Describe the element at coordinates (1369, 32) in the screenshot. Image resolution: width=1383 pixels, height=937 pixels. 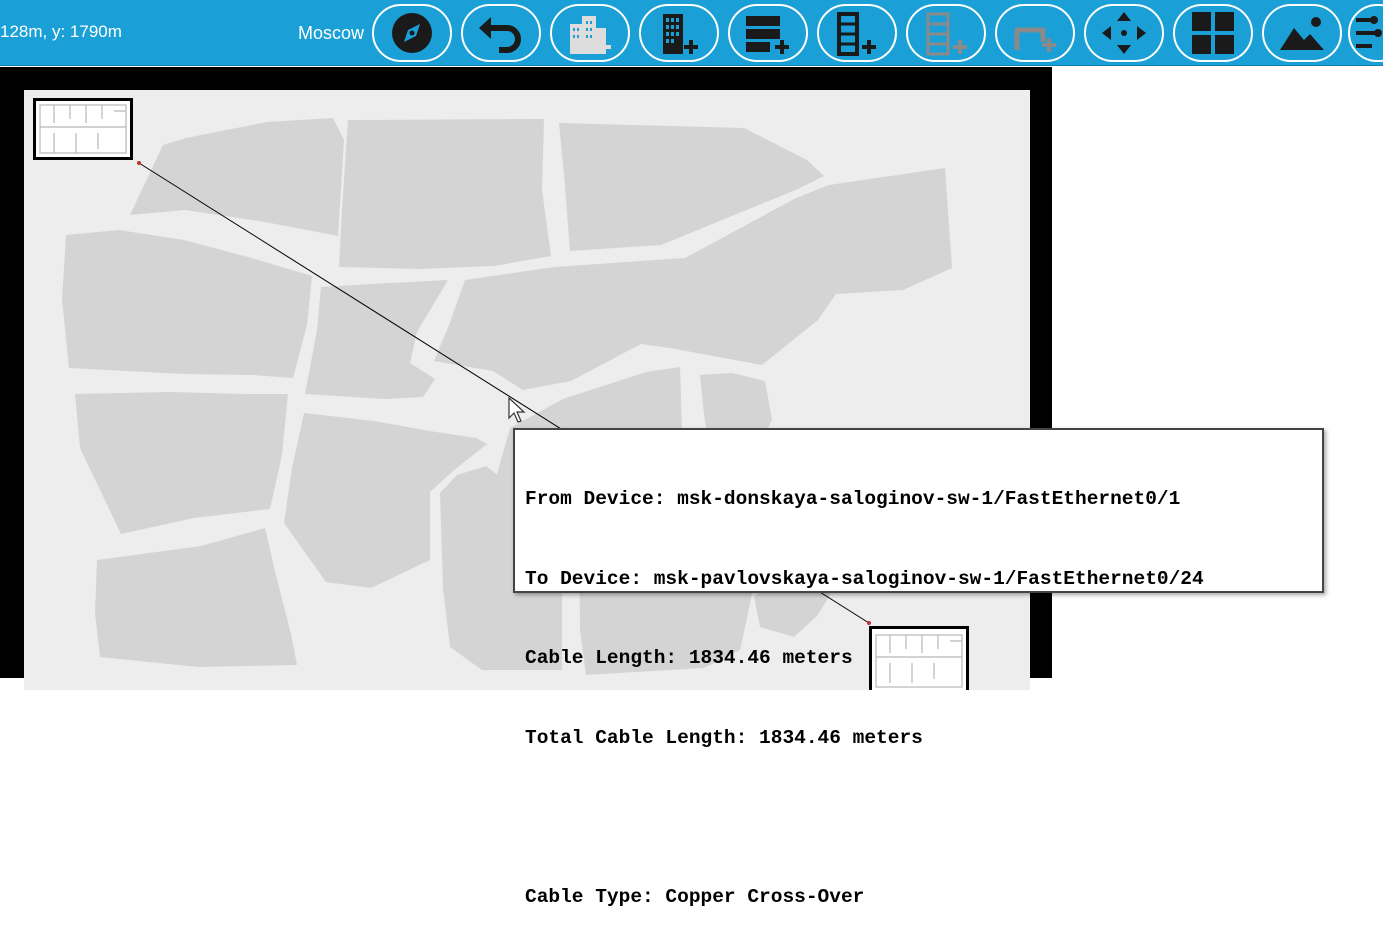
I see `cable-tools-icon` at that location.